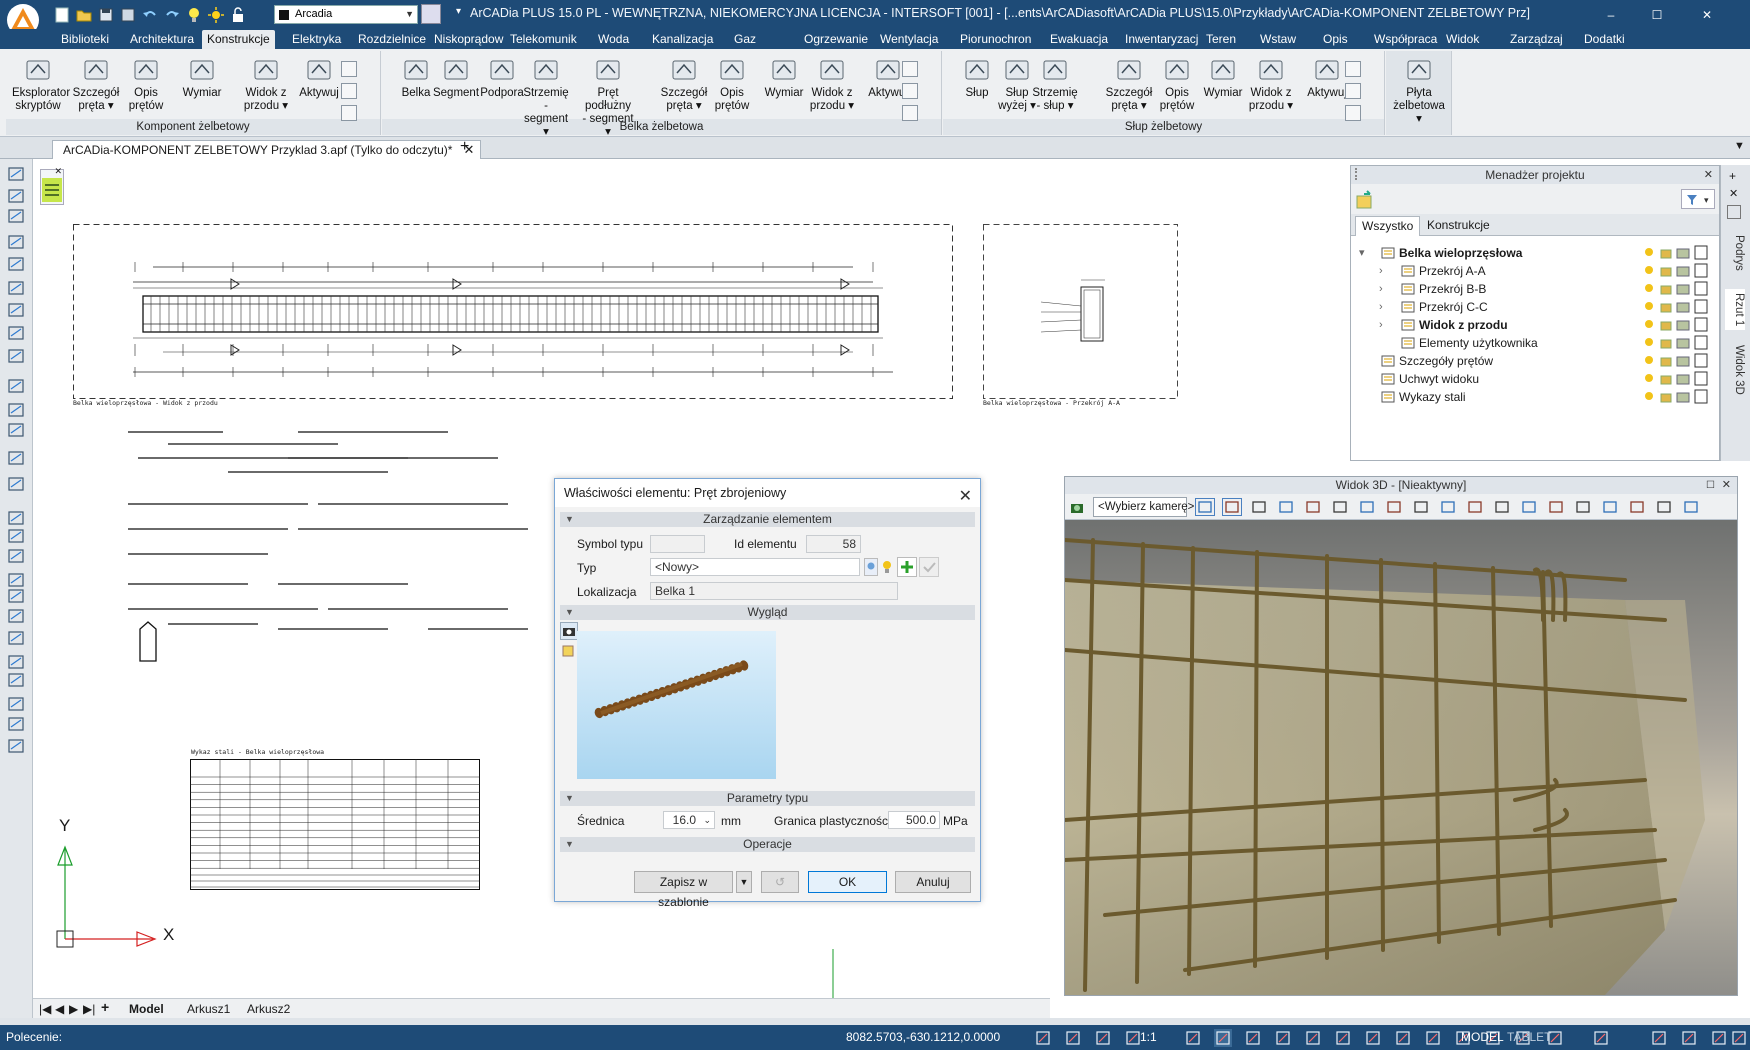 The image size is (1750, 1050). Describe the element at coordinates (1733, 193) in the screenshot. I see `close-icon: ✕` at that location.